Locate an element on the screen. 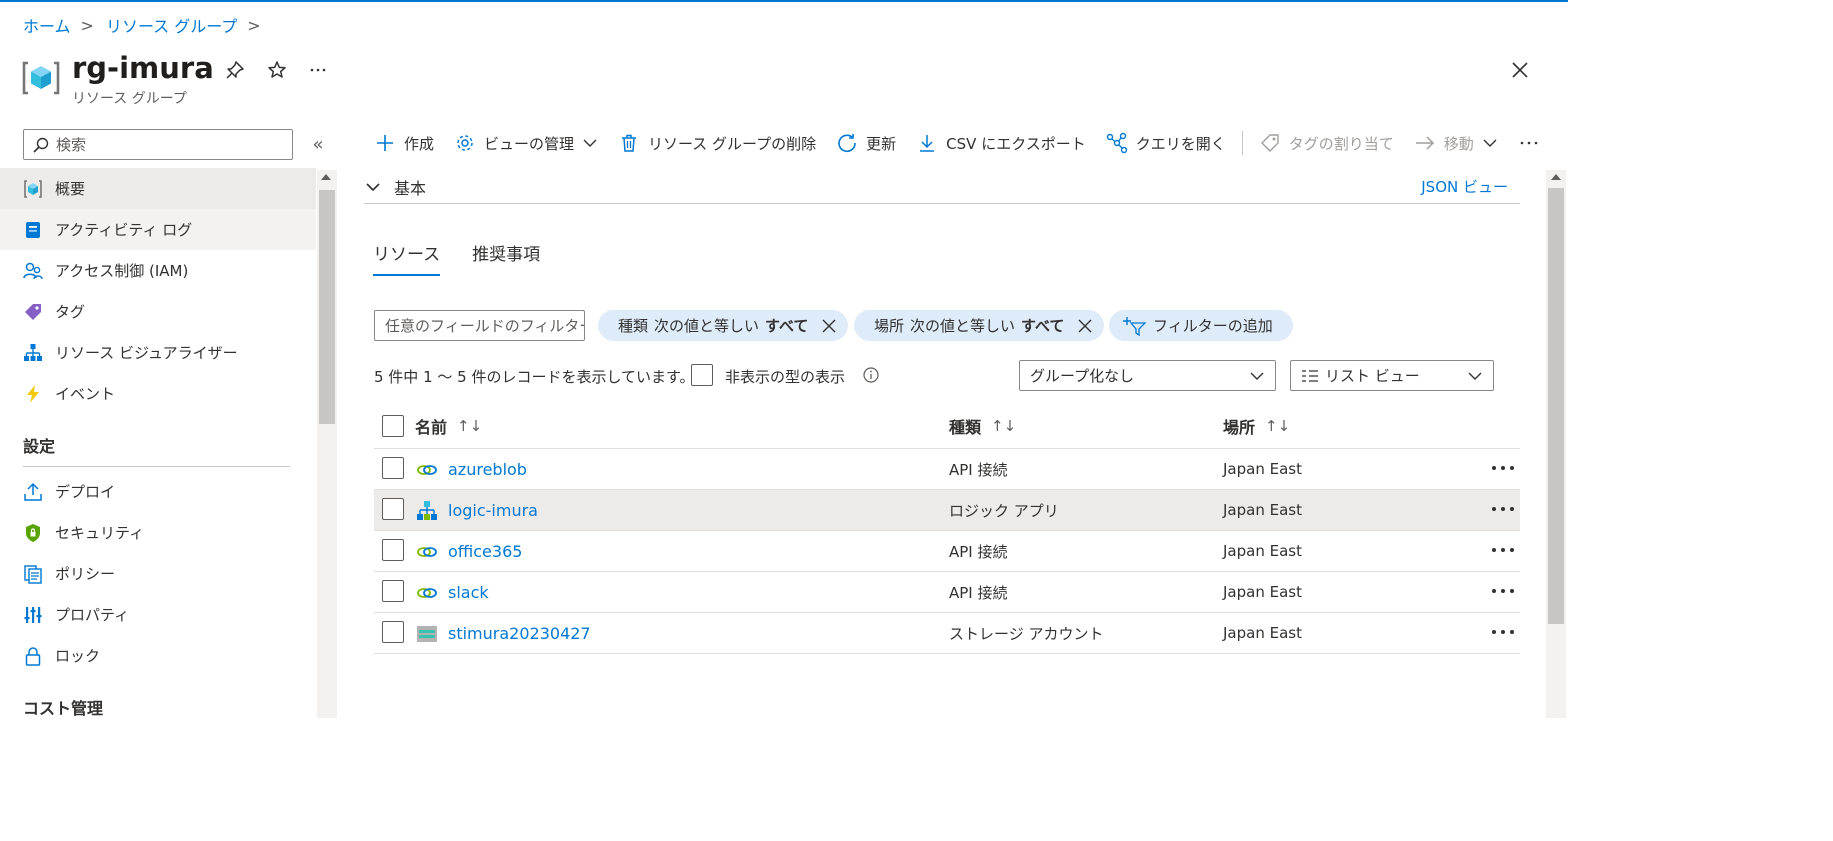 The image size is (1833, 841). sidebar-item-label: セキュリティ is located at coordinates (100, 533).